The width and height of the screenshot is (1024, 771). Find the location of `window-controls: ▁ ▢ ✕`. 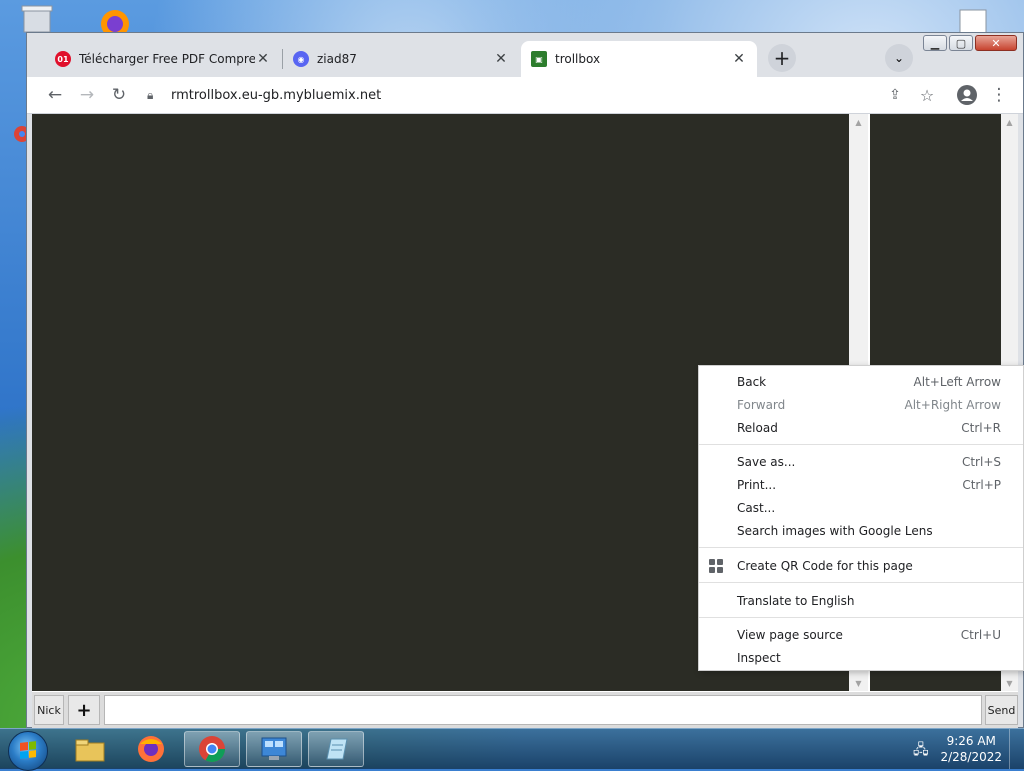

window-controls: ▁ ▢ ✕ is located at coordinates (970, 43).